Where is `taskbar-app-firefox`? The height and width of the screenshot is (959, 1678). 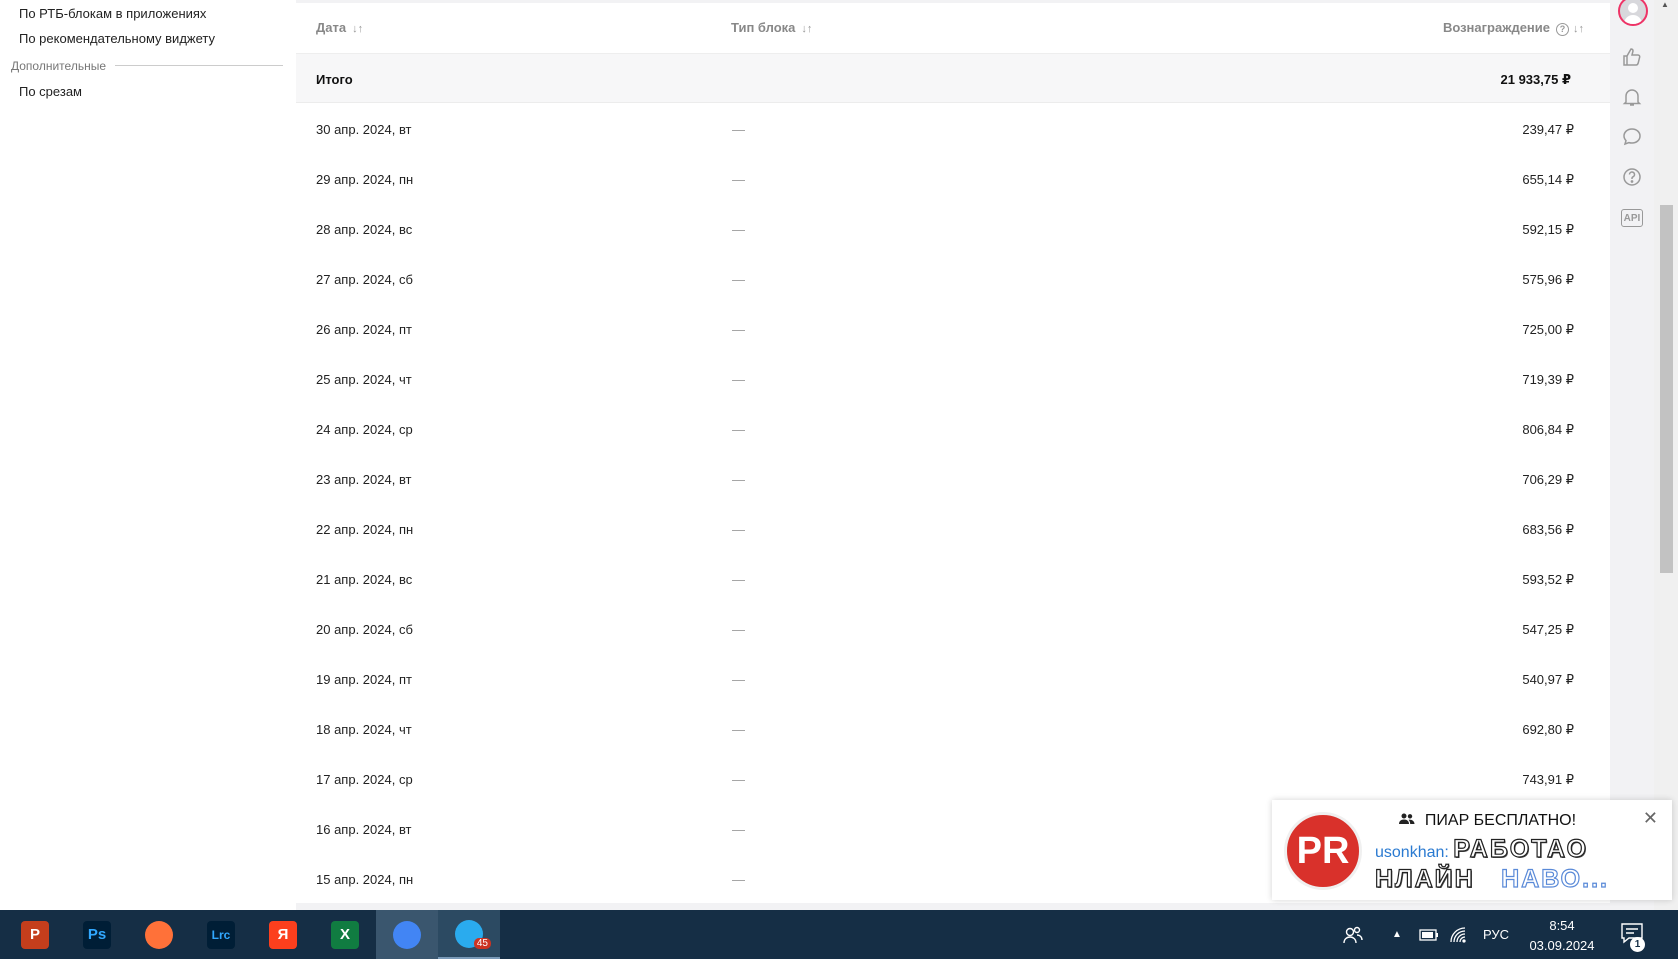
taskbar-app-firefox is located at coordinates (159, 934).